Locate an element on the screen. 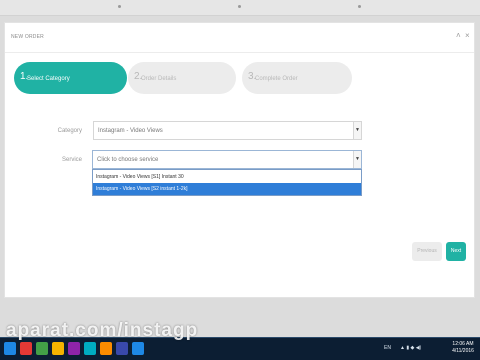 The width and height of the screenshot is (480, 360). system-clock: 12:06 AM 4/11/2016 is located at coordinates (463, 348).